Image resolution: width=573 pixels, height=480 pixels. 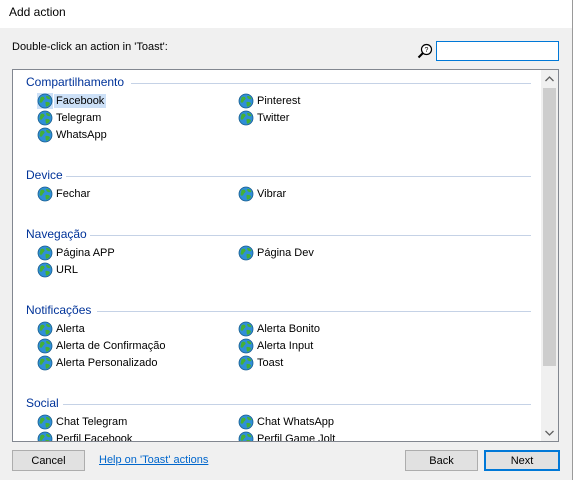 I want to click on action-item-label: Alerta Input, so click(x=285, y=346).